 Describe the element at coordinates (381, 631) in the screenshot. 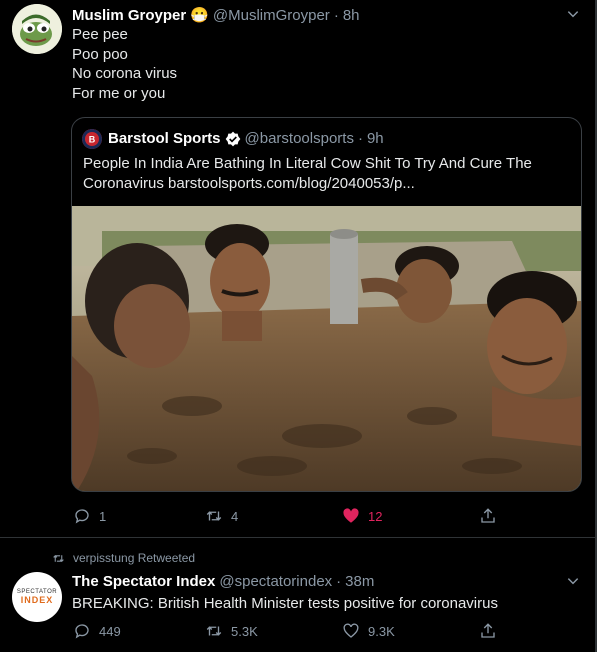

I see `like-count: 9.3K` at that location.